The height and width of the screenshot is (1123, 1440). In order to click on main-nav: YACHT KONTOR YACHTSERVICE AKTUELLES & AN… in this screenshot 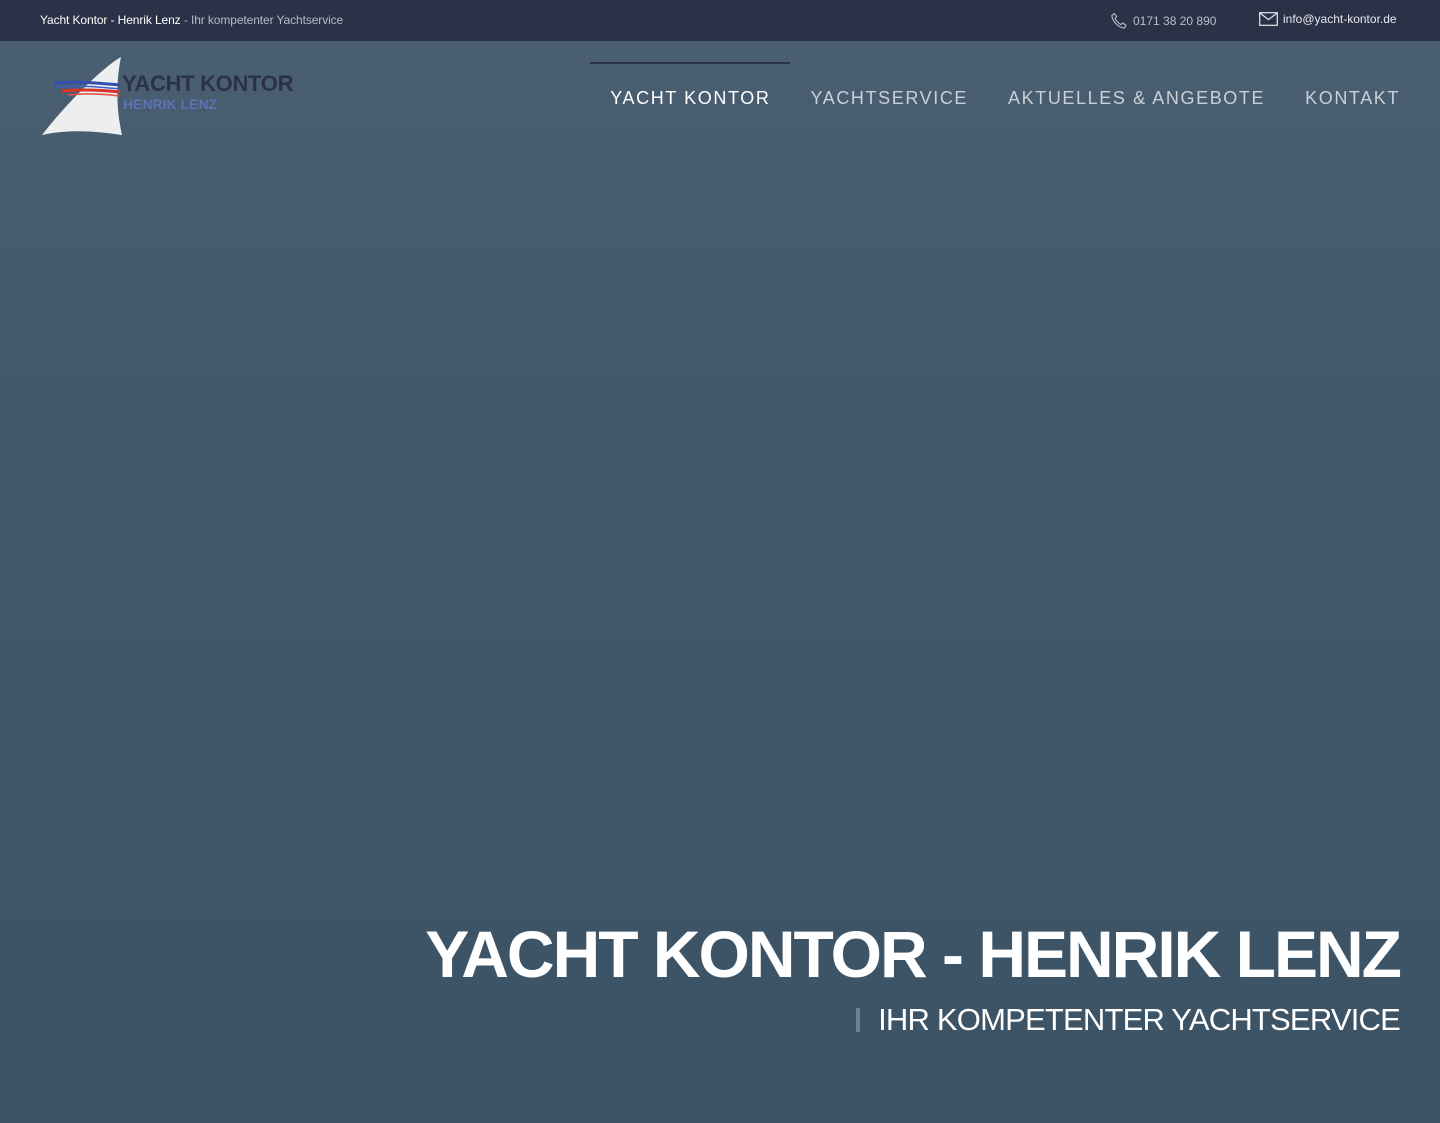, I will do `click(995, 97)`.